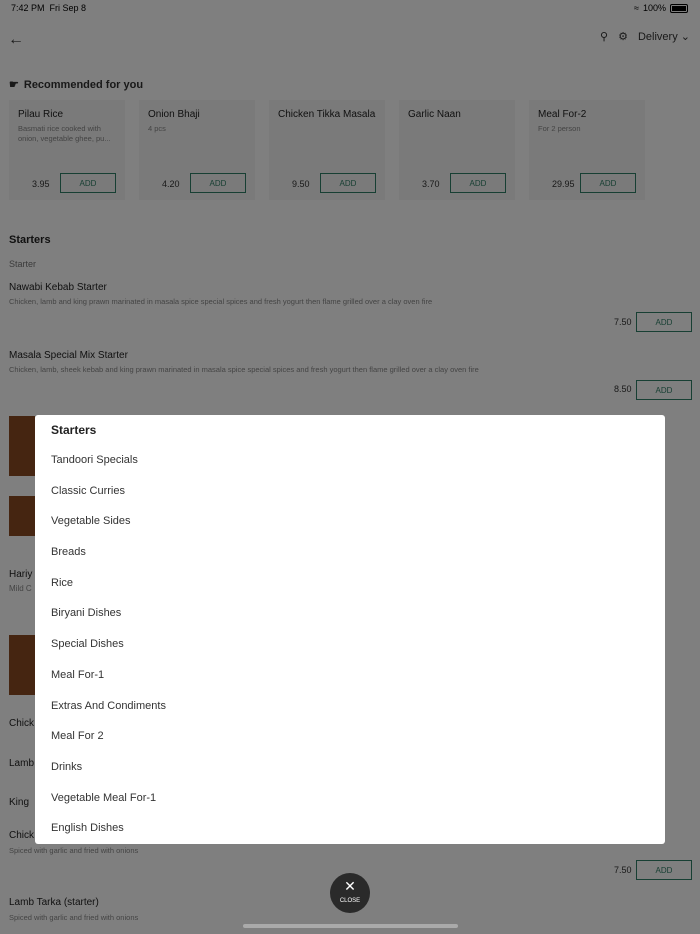  What do you see at coordinates (108, 468) in the screenshot?
I see `category-item: Tandoori Specials` at bounding box center [108, 468].